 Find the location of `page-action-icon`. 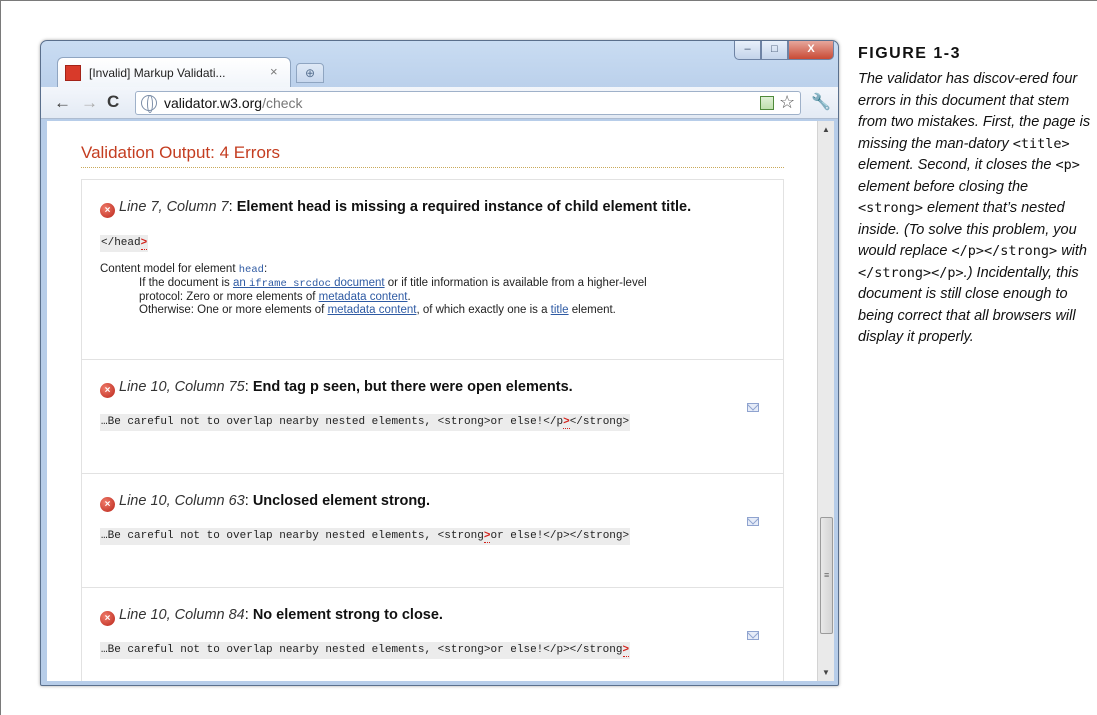

page-action-icon is located at coordinates (767, 103).